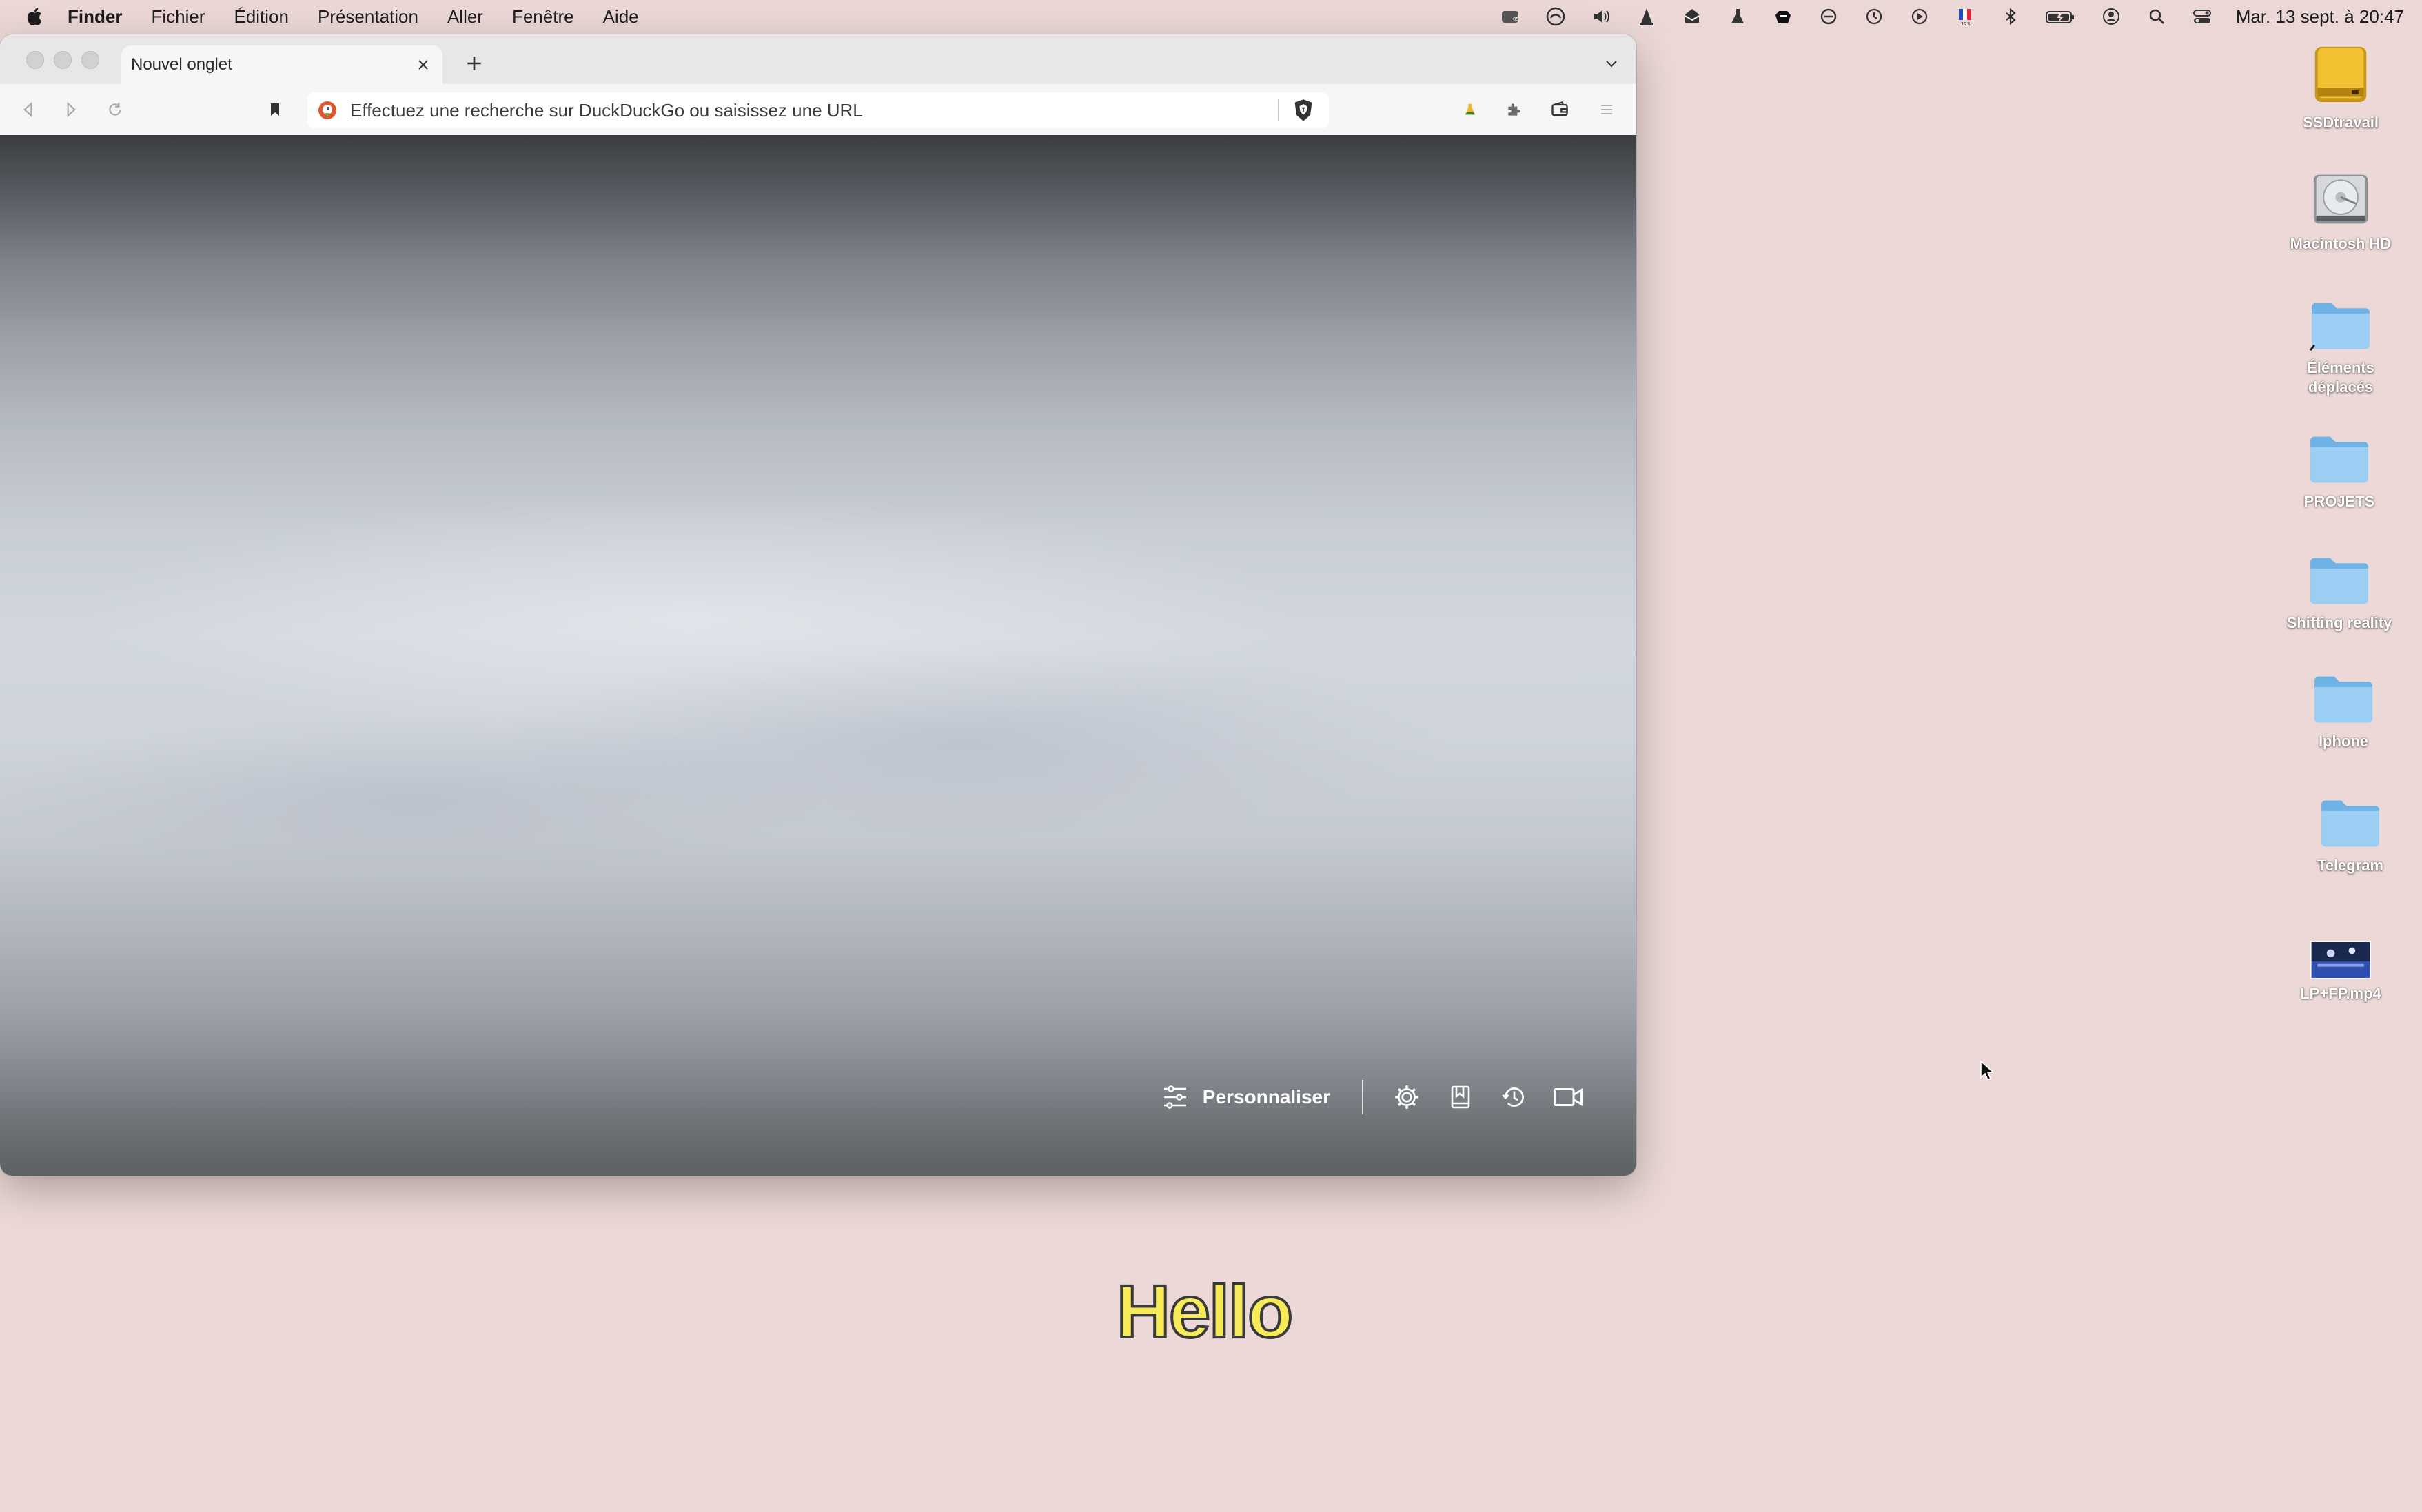 The height and width of the screenshot is (1512, 2422). What do you see at coordinates (1920, 16) in the screenshot?
I see `play-icon` at bounding box center [1920, 16].